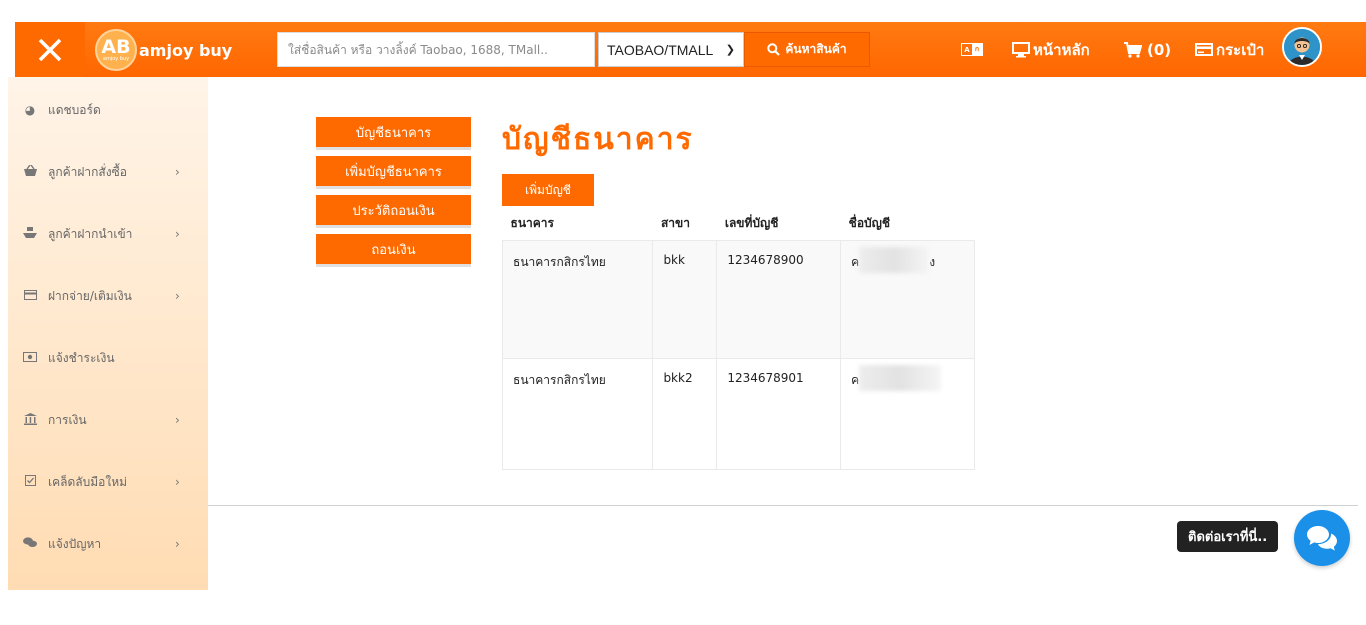 Image resolution: width=1366 pixels, height=625 pixels. I want to click on cell-branch: bkk2, so click(685, 413).